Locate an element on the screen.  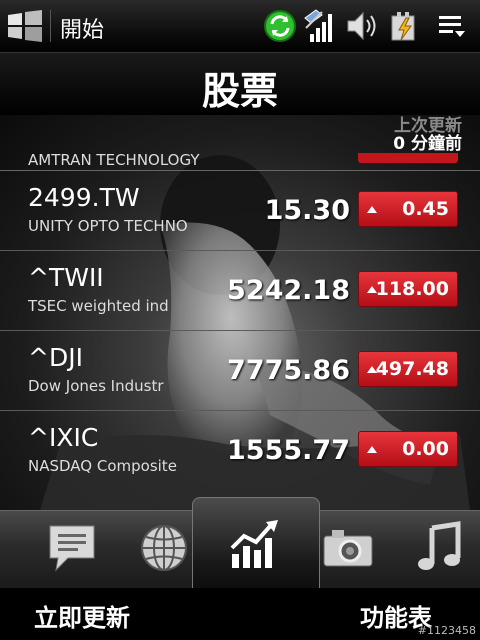
refresh-now-button: 立即更新 is located at coordinates (82, 615).